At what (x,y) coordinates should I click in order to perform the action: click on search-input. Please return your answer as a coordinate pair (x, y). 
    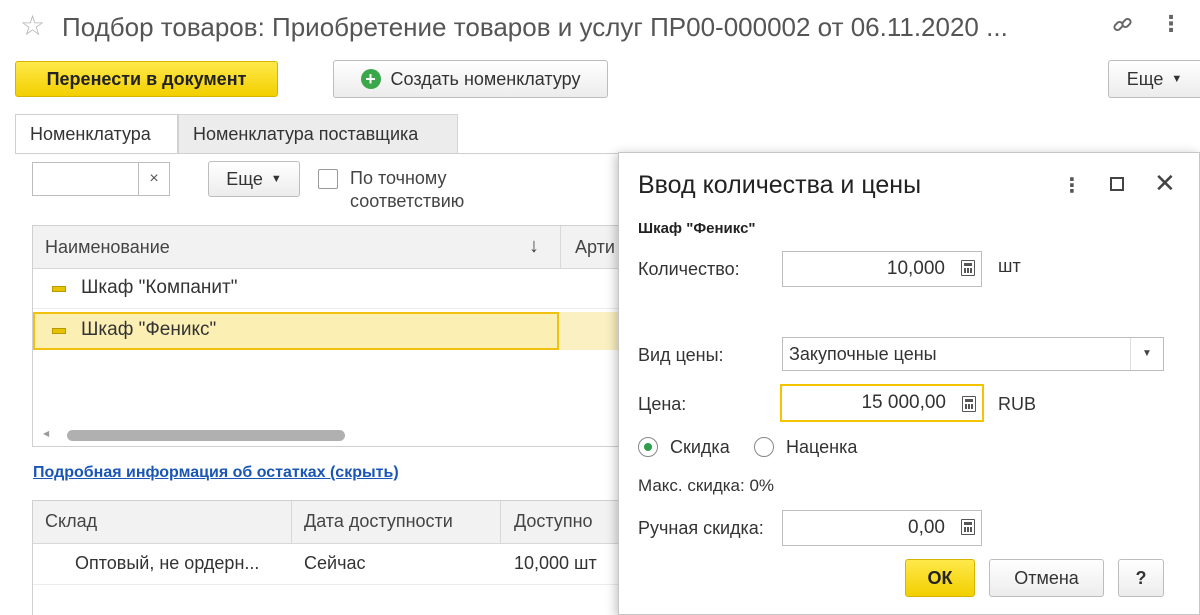
    Looking at the image, I should click on (85, 179).